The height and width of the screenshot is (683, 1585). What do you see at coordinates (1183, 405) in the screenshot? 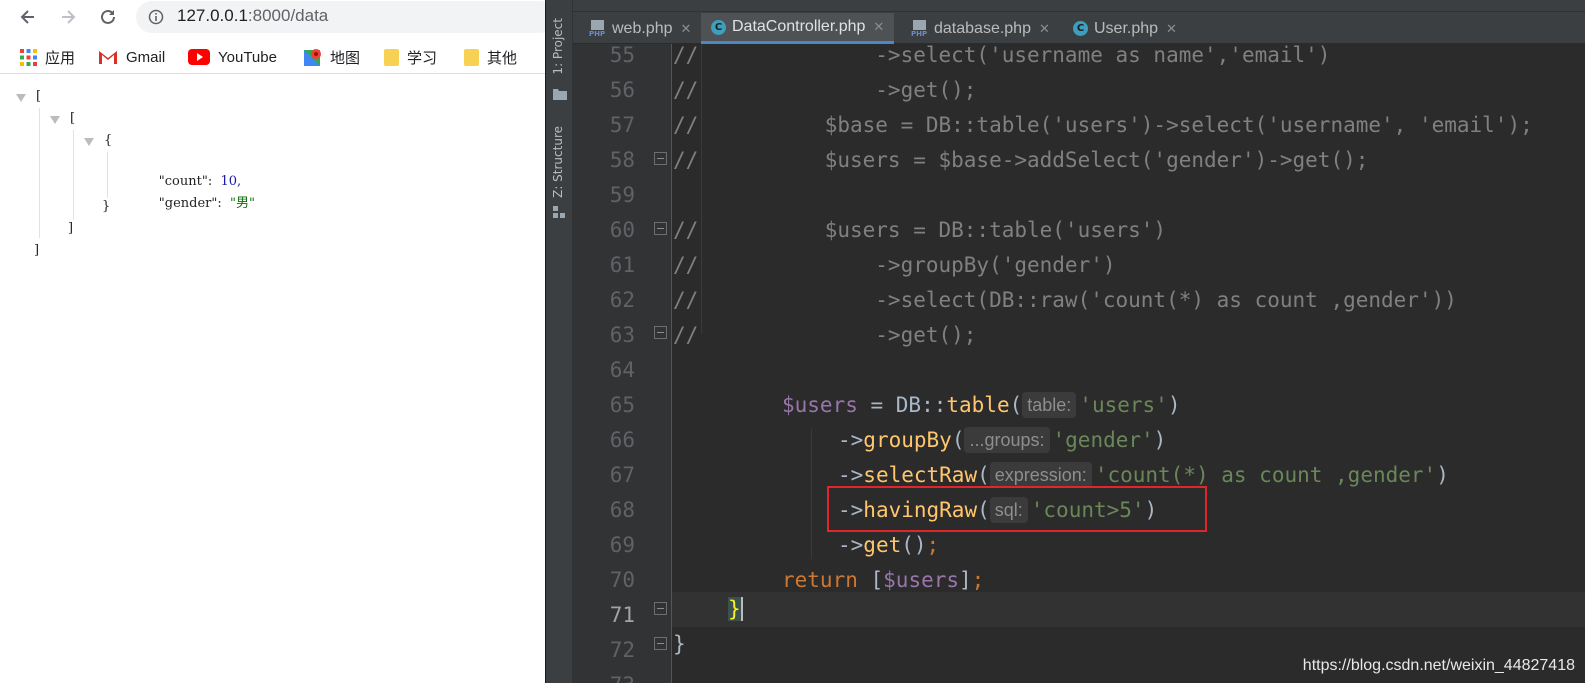
I see `code-line-65: $users = DB::table(table:'users')` at bounding box center [1183, 405].